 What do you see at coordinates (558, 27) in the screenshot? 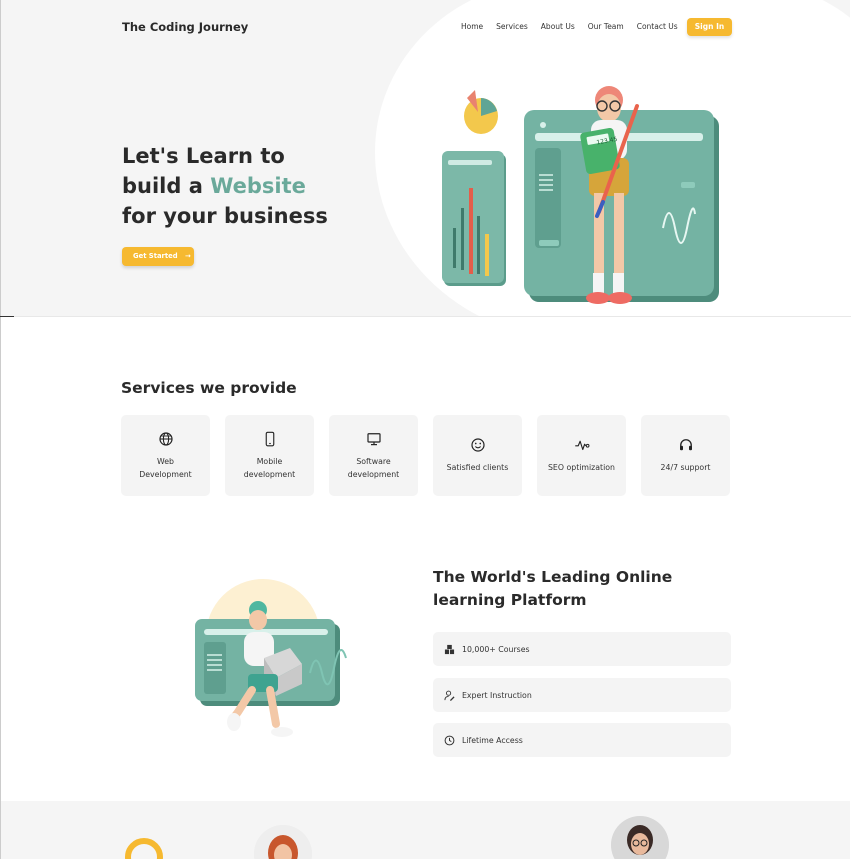
I see `nav-about-us: About Us` at bounding box center [558, 27].